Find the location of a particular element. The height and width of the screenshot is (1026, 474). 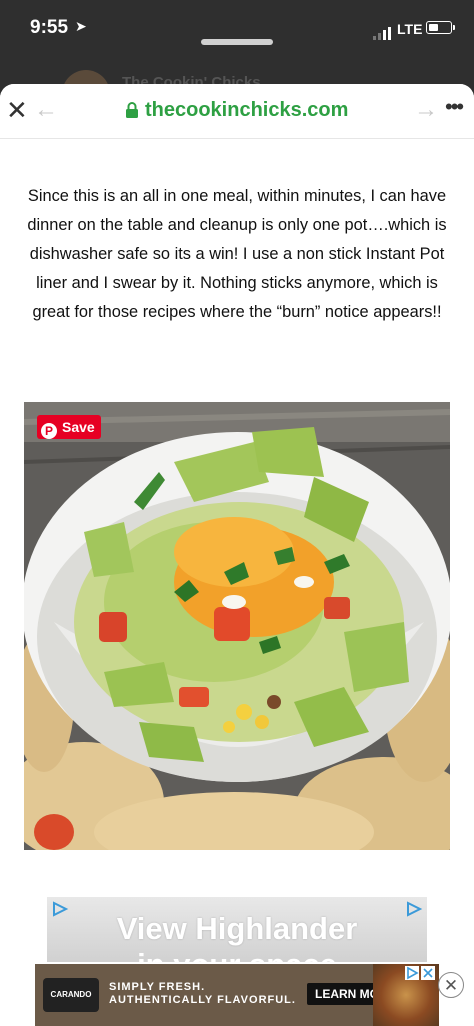

more-icon: ••• is located at coordinates (454, 107).